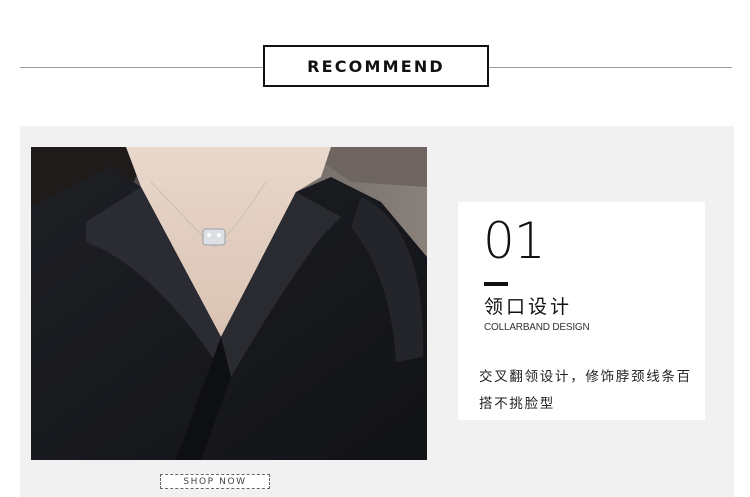 Image resolution: width=750 pixels, height=497 pixels. Describe the element at coordinates (215, 481) in the screenshot. I see `shop-now-button: SHOP NOW` at that location.